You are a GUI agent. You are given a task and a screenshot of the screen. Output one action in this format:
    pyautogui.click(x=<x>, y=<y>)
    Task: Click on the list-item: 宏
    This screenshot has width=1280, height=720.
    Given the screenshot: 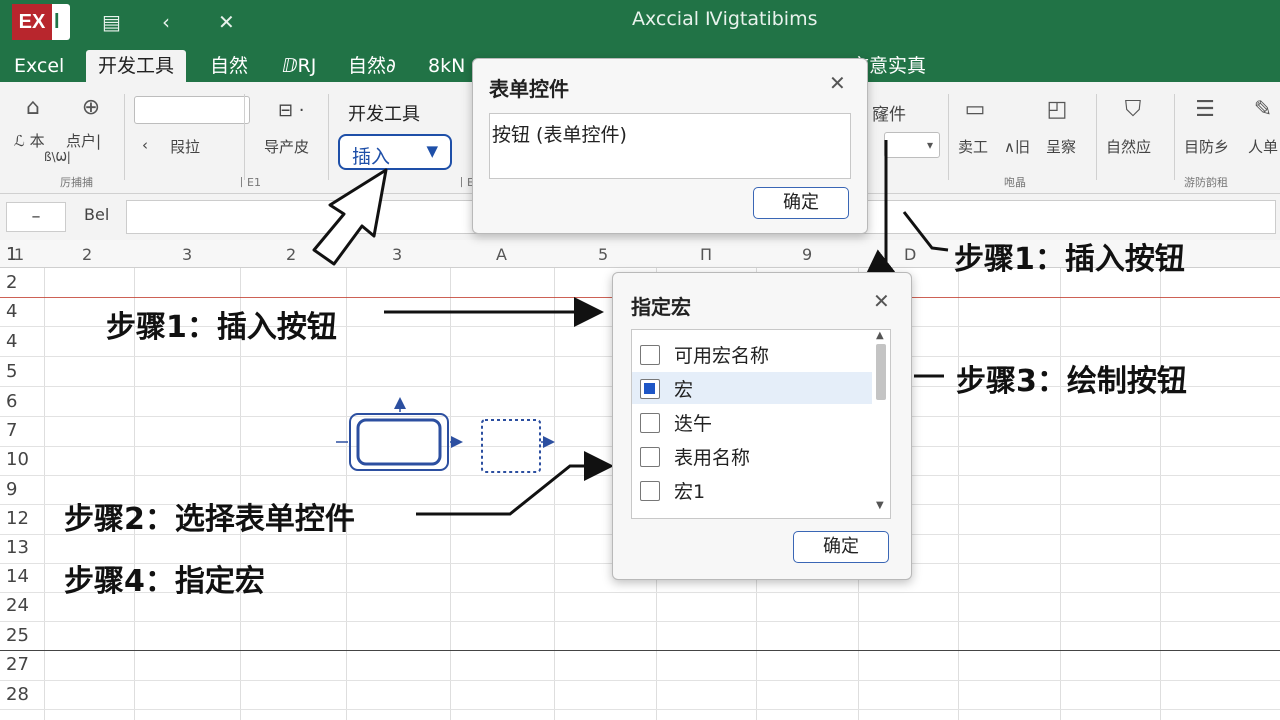 What is the action you would take?
    pyautogui.click(x=752, y=388)
    